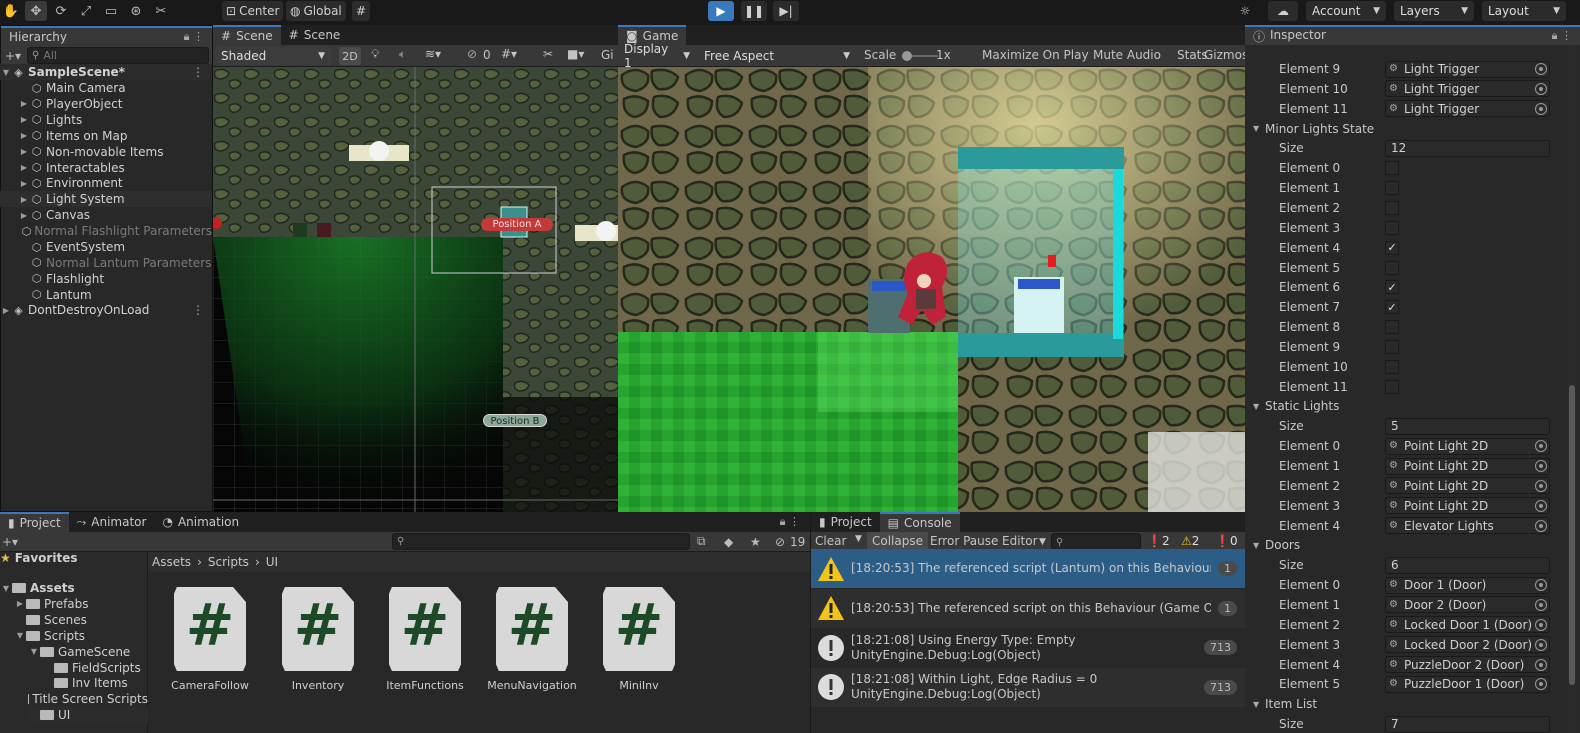  What do you see at coordinates (81, 604) in the screenshot?
I see `folder-tree-item: ▶ Prefabs` at bounding box center [81, 604].